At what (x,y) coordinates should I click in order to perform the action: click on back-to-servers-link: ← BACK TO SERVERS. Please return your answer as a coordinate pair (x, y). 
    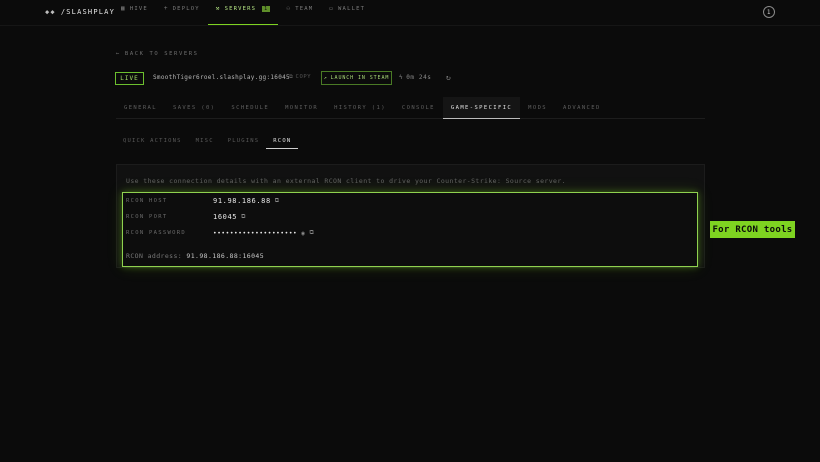
    Looking at the image, I should click on (157, 54).